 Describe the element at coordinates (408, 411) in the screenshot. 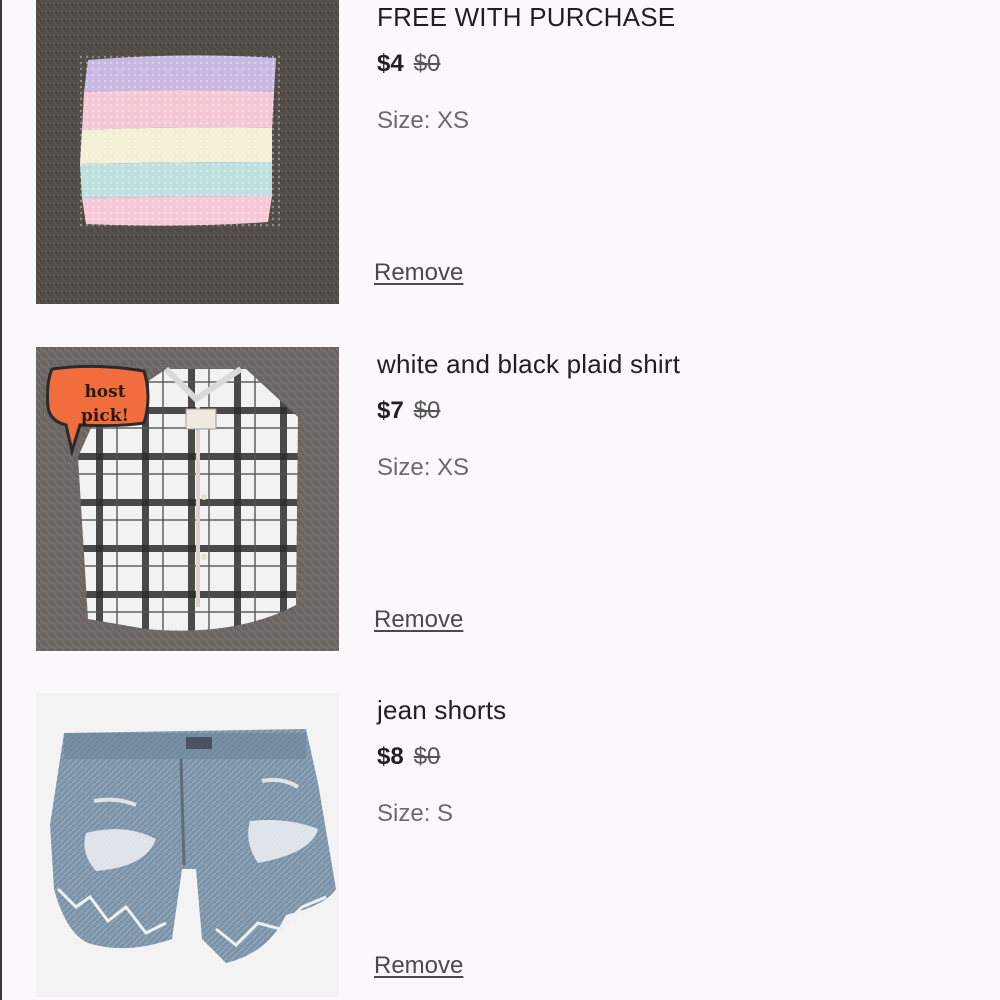

I see `item-prices: $7 $0` at that location.